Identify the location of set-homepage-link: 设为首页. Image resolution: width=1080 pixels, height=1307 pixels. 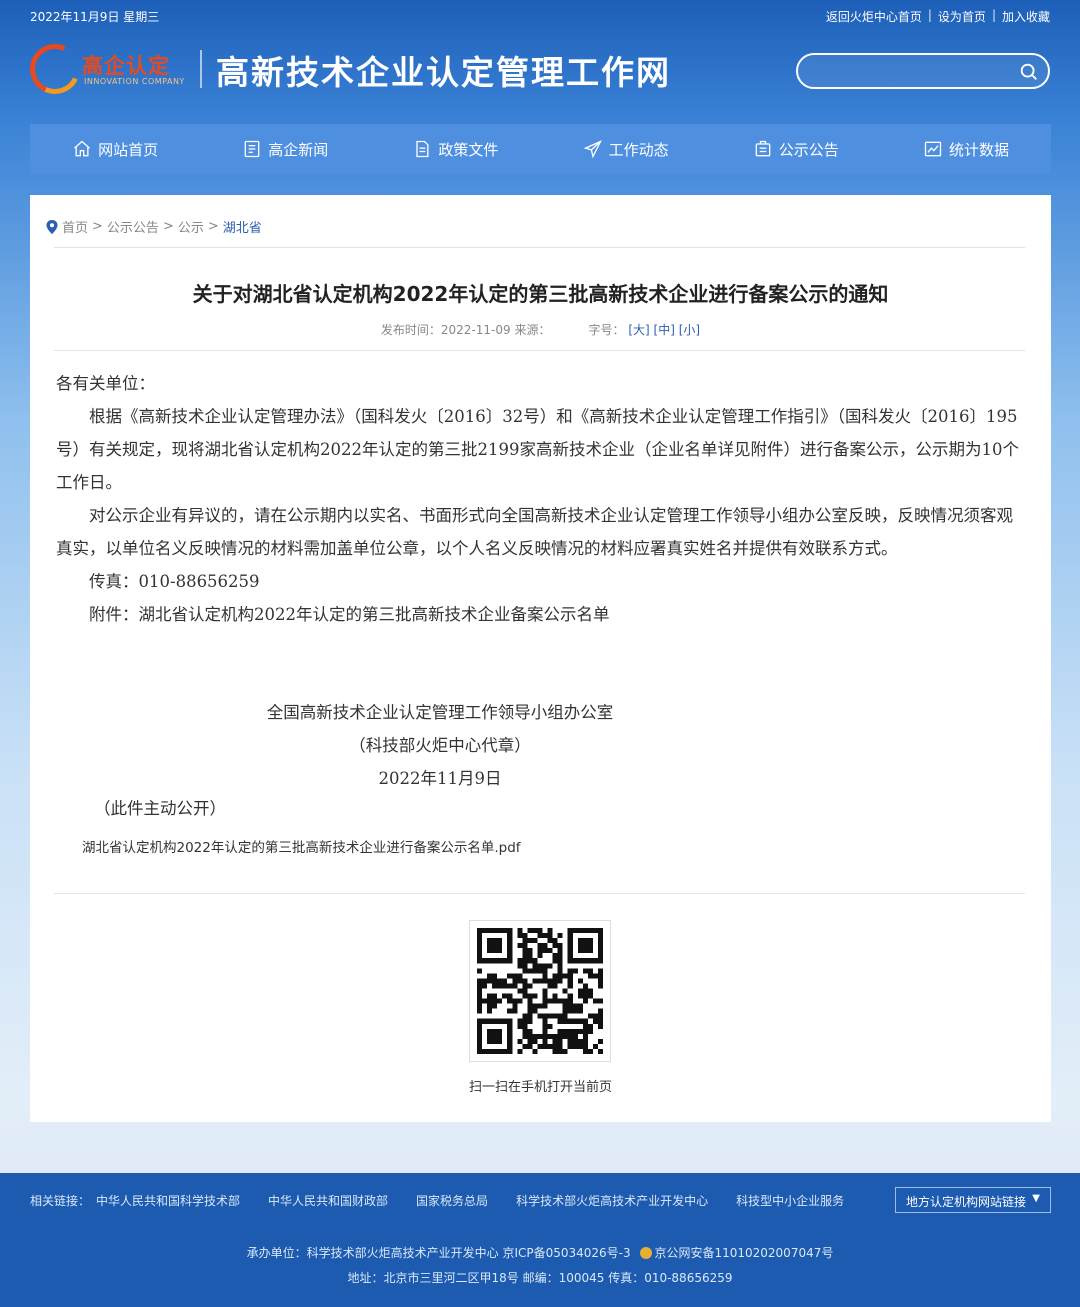
(962, 16).